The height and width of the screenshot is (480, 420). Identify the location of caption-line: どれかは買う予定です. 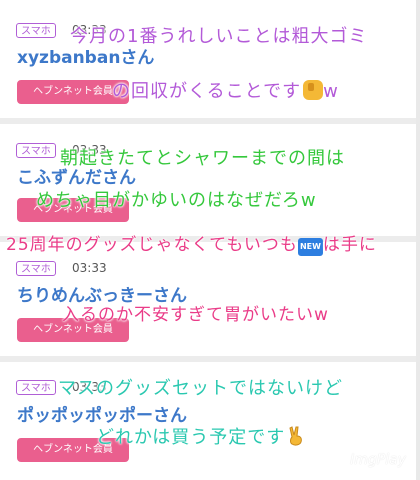
(200, 437).